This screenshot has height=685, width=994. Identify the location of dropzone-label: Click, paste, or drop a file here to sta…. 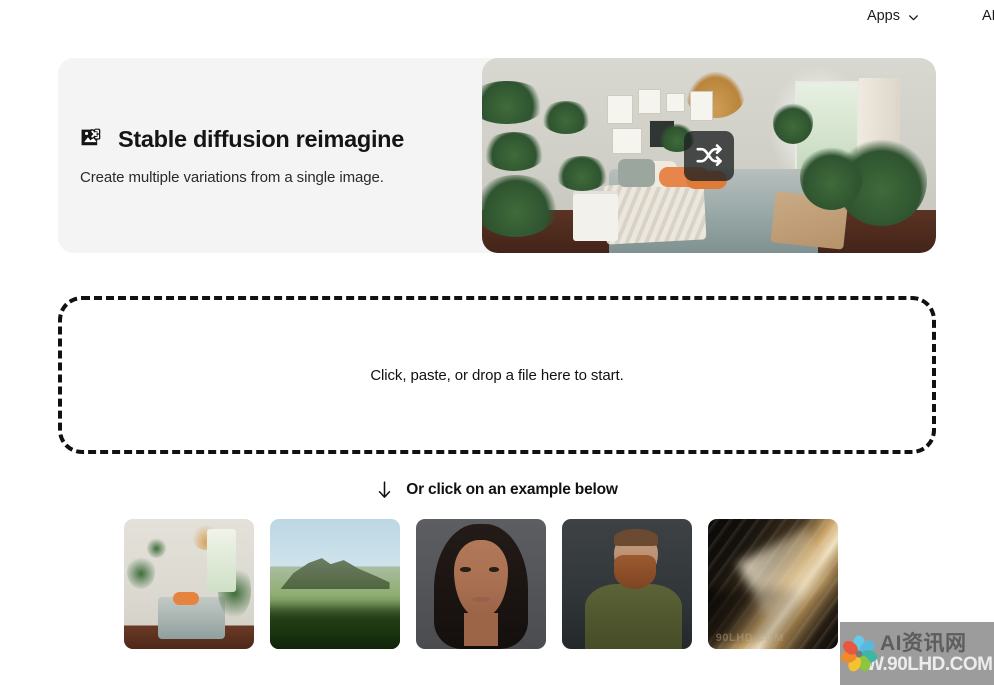
(497, 375).